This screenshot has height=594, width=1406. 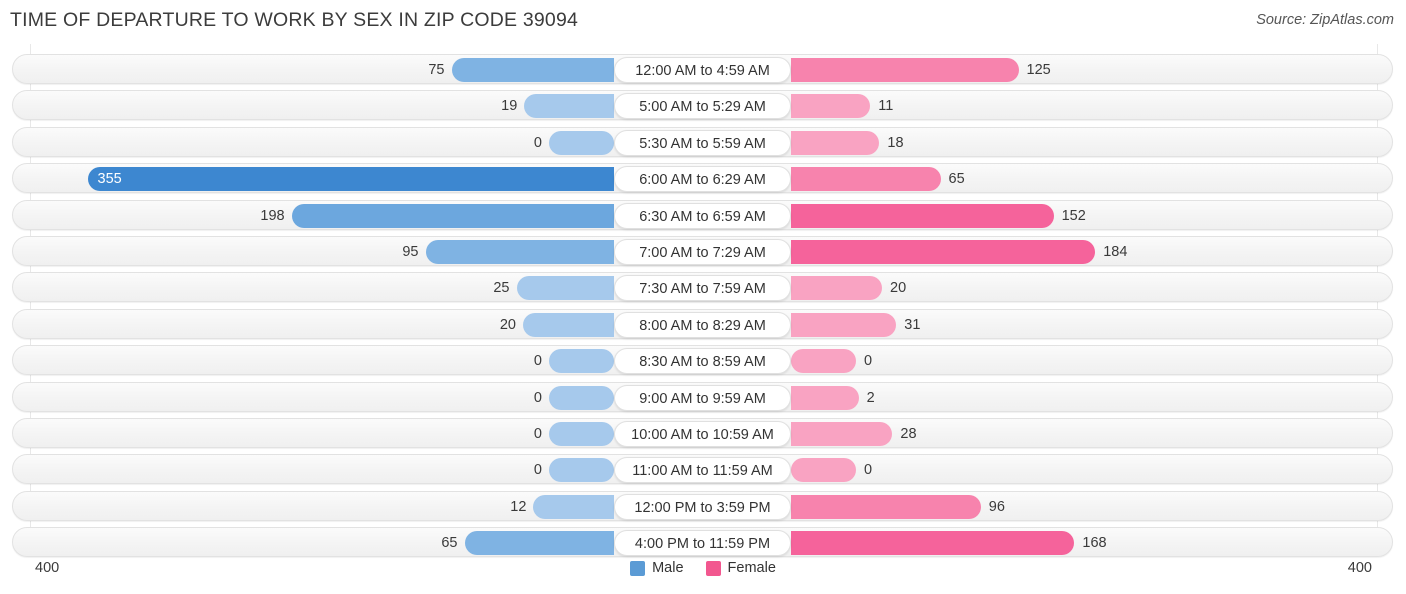 I want to click on category-pill: 5:00 AM to 5:29 AM, so click(x=702, y=106).